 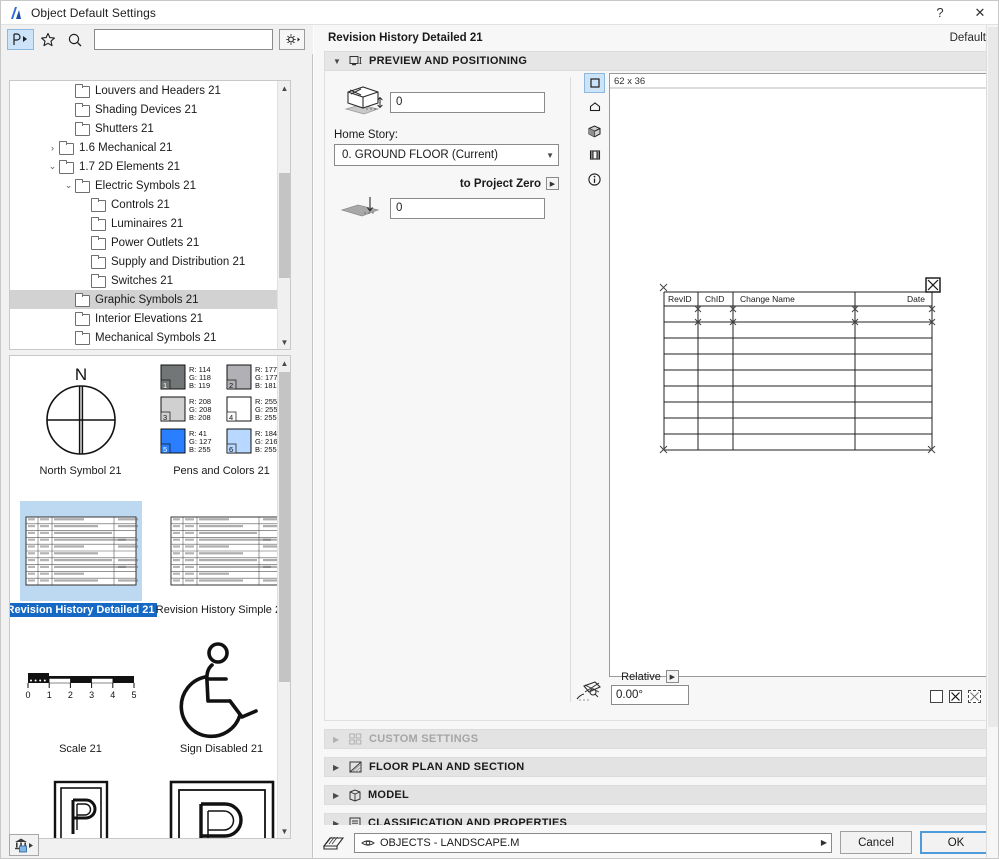 I want to click on search-input, so click(x=183, y=39).